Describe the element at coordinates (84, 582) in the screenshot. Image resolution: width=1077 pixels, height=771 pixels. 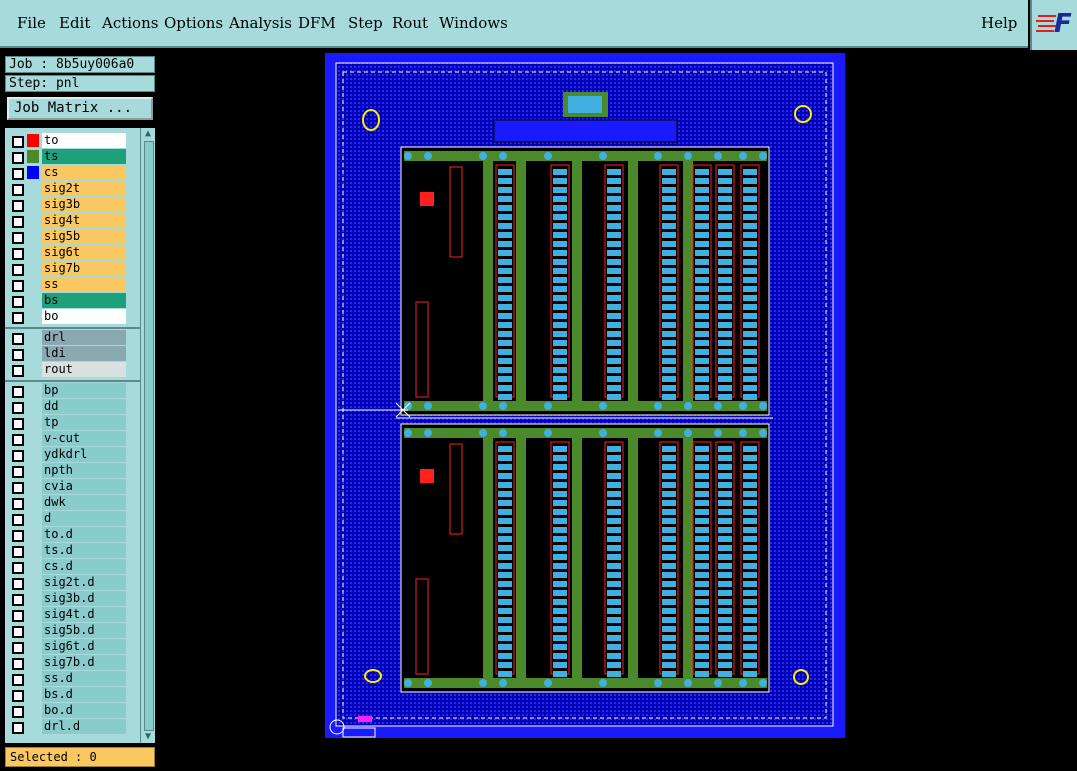
I see `layer-name: sig2t.d` at that location.